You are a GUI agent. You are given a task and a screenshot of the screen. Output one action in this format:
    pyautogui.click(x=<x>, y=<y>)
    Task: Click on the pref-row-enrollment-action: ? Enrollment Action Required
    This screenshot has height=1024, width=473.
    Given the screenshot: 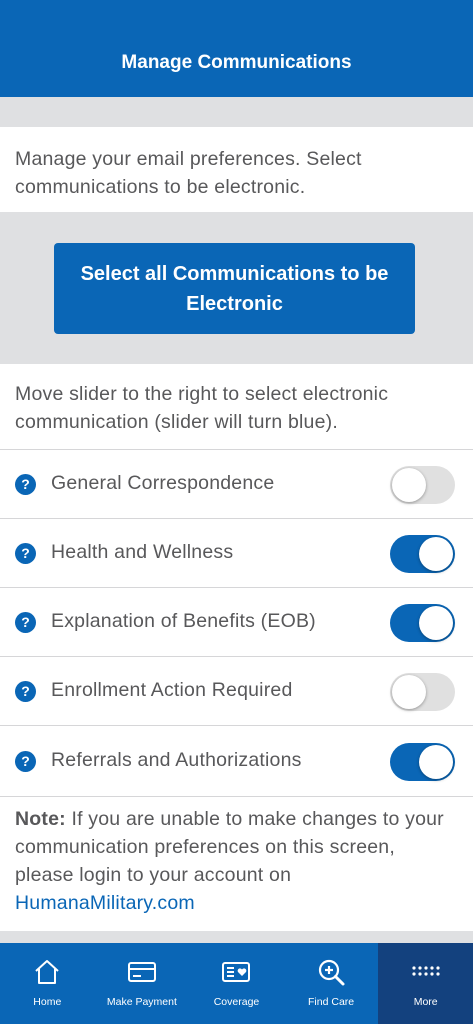 What is the action you would take?
    pyautogui.click(x=236, y=691)
    